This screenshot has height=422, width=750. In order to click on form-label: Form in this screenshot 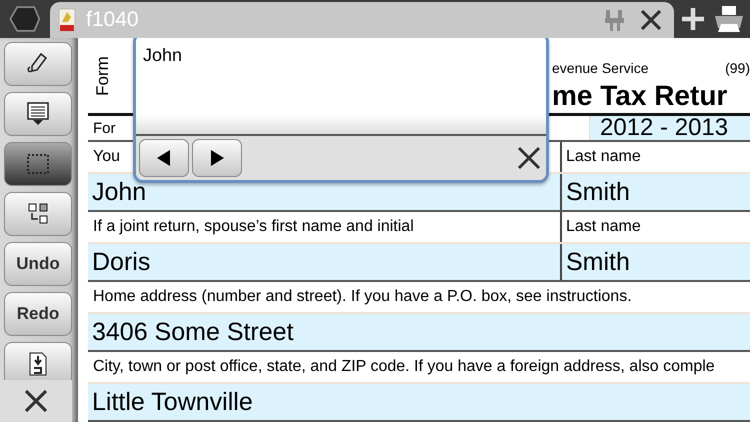, I will do `click(103, 76)`.